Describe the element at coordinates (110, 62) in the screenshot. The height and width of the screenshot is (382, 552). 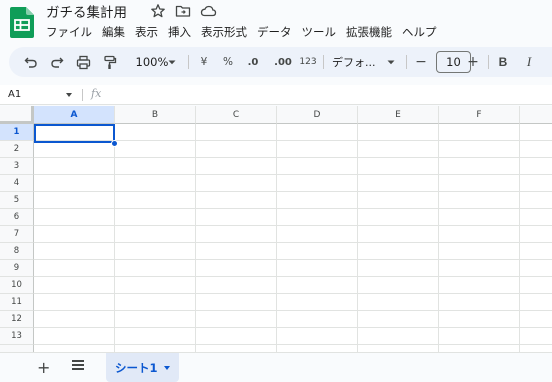
I see `paint-format-button` at that location.